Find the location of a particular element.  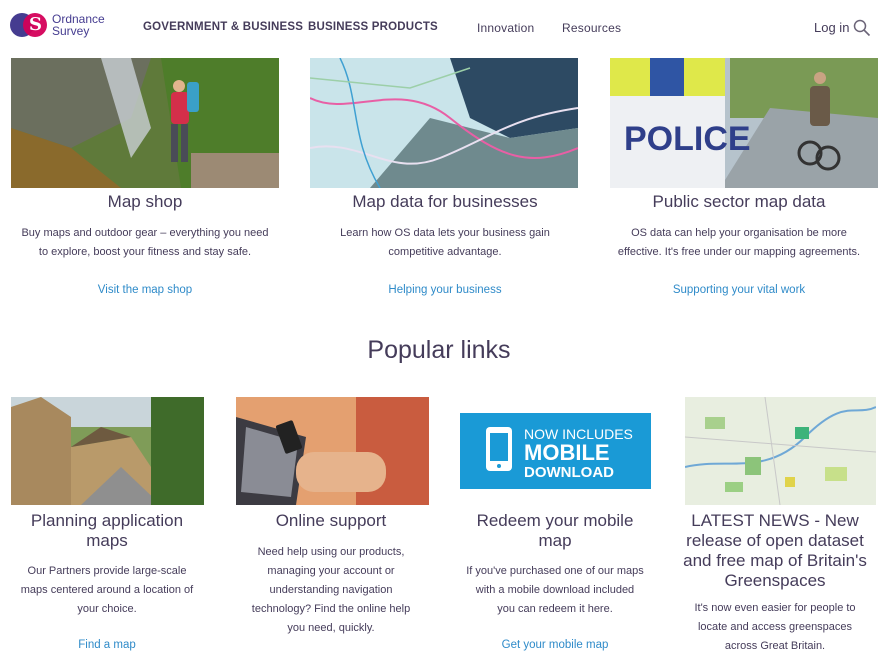

cottages-photo is located at coordinates (107, 451).